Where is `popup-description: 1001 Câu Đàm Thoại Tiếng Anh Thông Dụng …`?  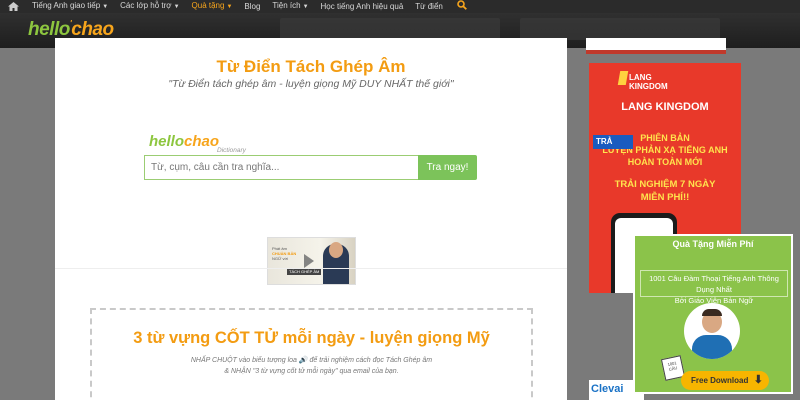
popup-description: 1001 Câu Đàm Thoại Tiếng Anh Thông Dụng … is located at coordinates (714, 287).